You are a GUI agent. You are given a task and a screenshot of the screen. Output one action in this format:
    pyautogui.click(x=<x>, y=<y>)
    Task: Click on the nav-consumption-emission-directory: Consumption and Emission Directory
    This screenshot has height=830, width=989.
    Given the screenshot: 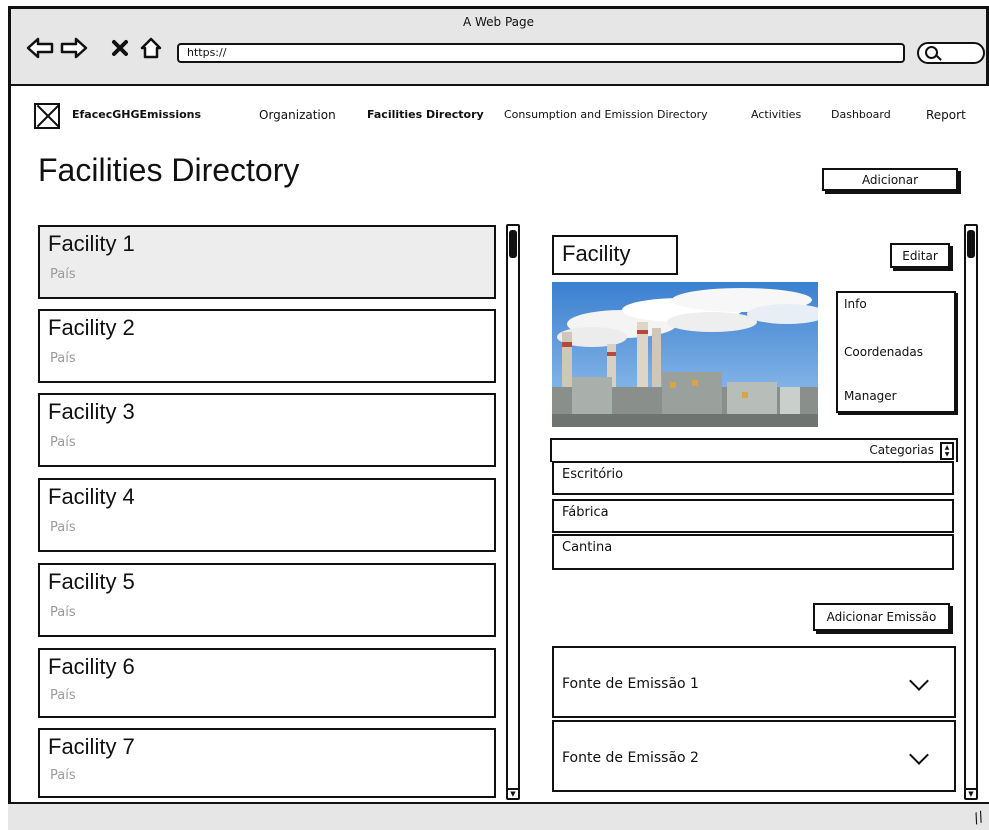 What is the action you would take?
    pyautogui.click(x=606, y=114)
    